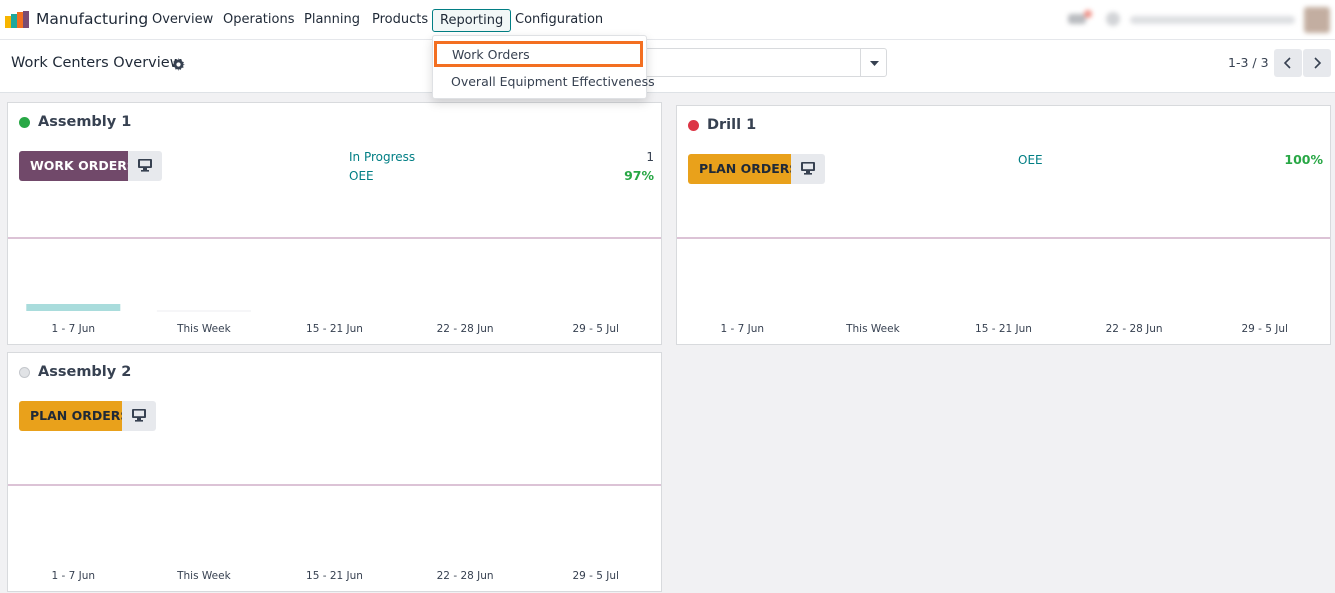  What do you see at coordinates (332, 19) in the screenshot?
I see `menu-planning: Planning` at bounding box center [332, 19].